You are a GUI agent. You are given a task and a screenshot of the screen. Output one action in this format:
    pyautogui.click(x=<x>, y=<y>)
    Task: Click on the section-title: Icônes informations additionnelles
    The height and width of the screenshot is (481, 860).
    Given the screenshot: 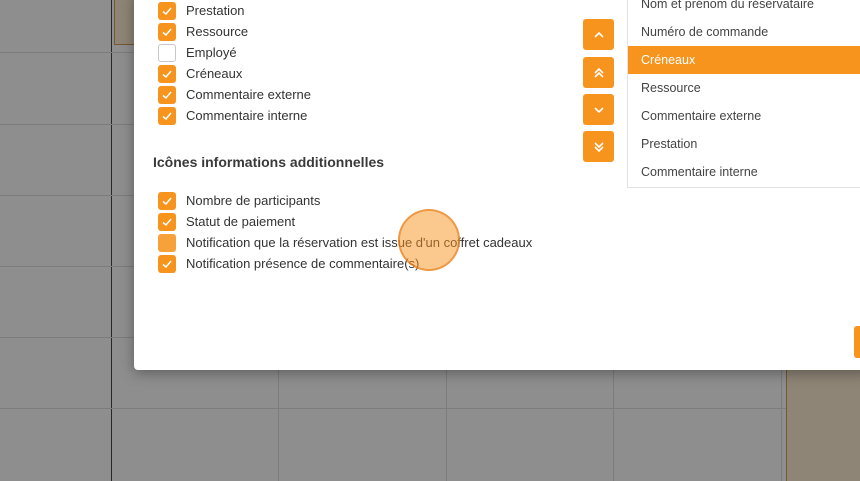 What is the action you would take?
    pyautogui.click(x=269, y=162)
    